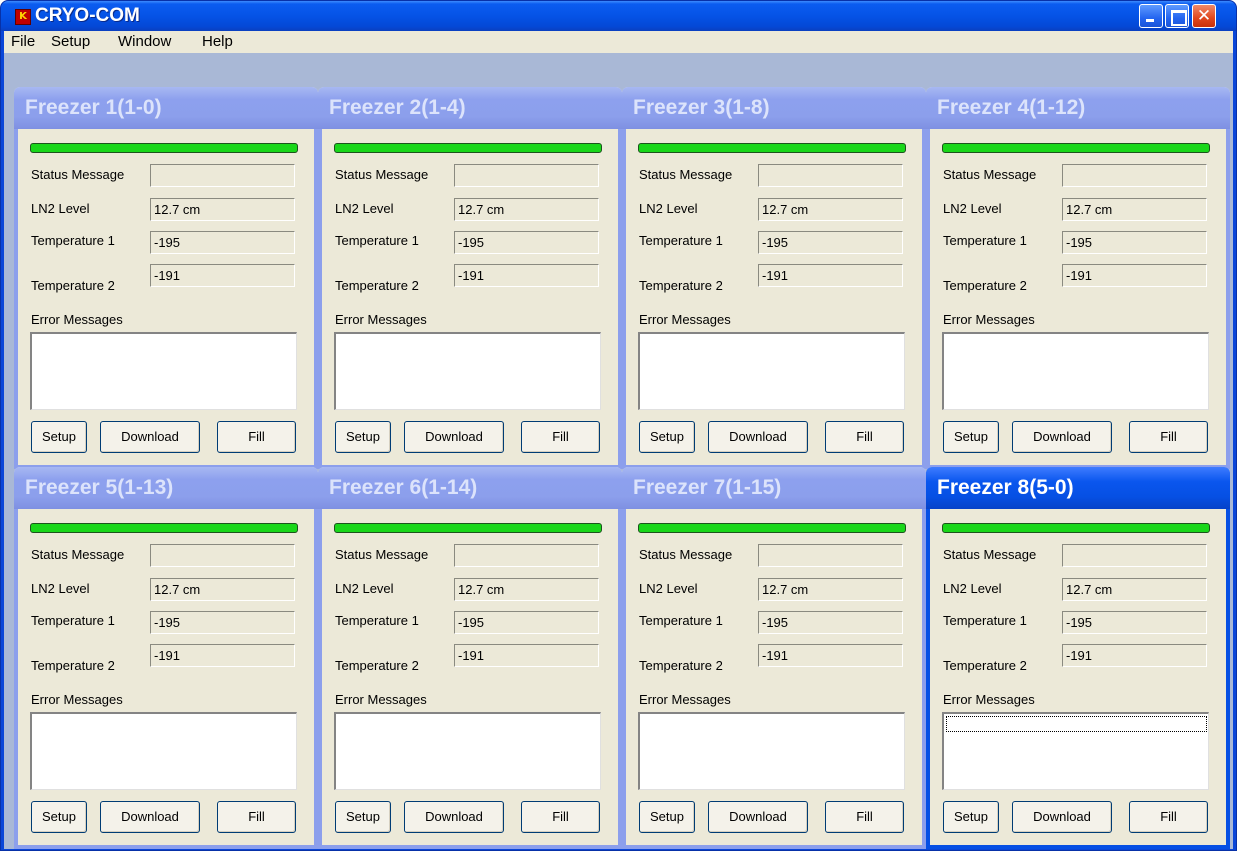  I want to click on panel-title-bar: Freezer 5(1-13), so click(166, 488).